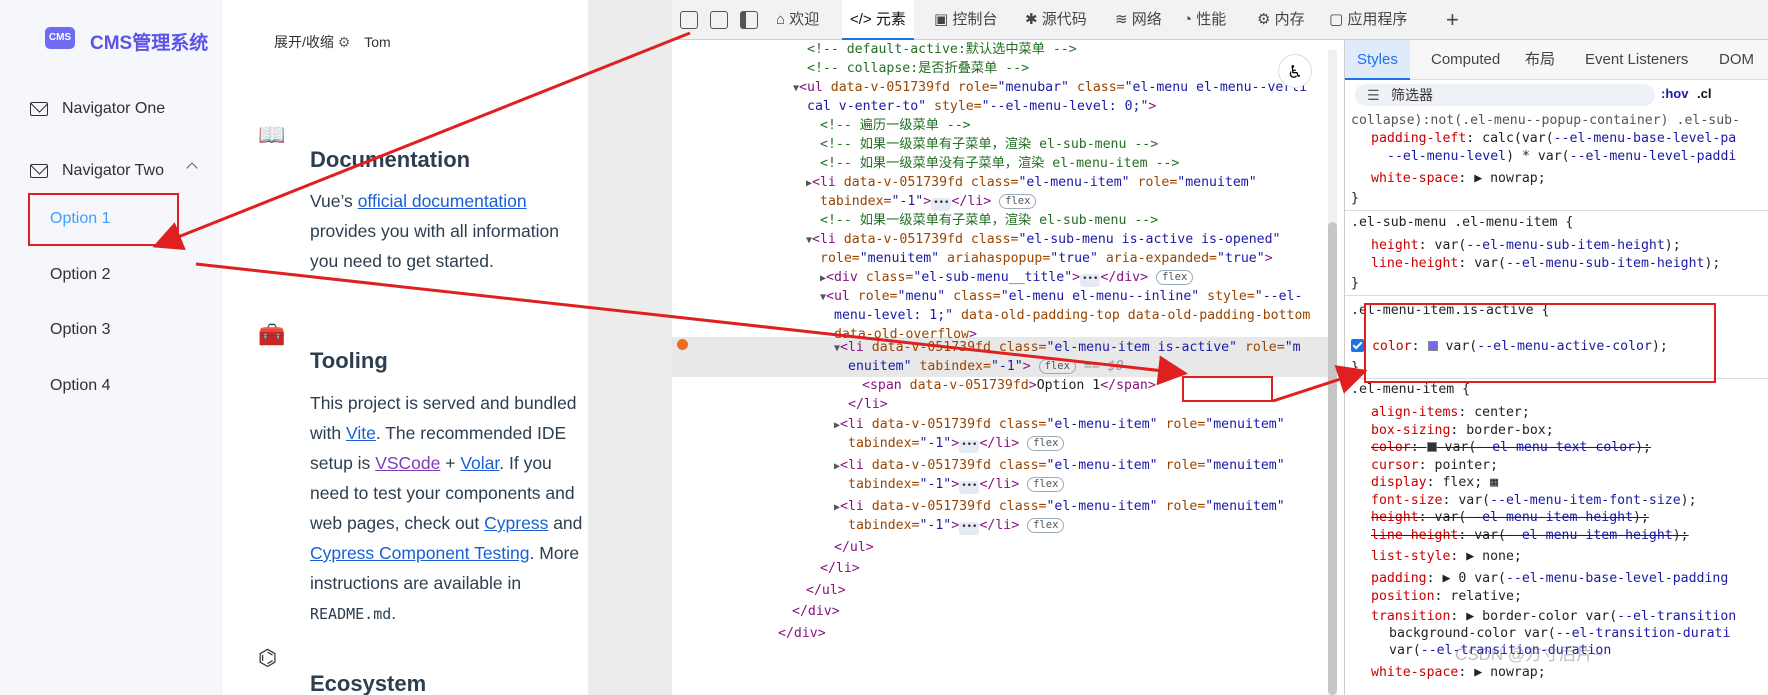 This screenshot has height=695, width=1768. What do you see at coordinates (1431, 447) in the screenshot?
I see `color-swatch` at bounding box center [1431, 447].